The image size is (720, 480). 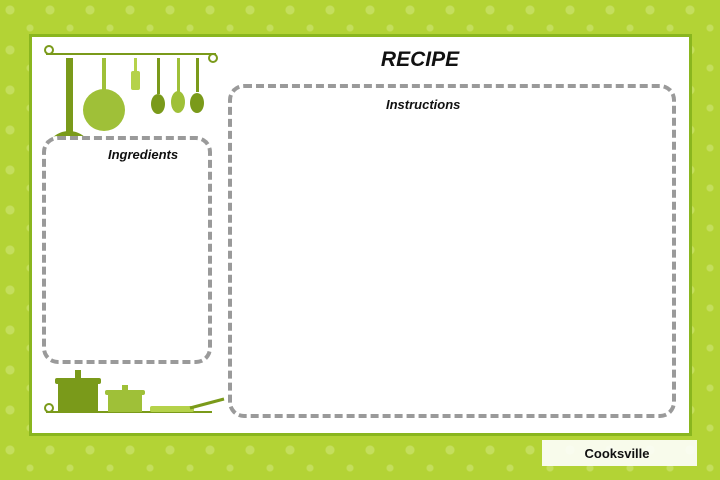 I want to click on ingredients-panel, so click(x=127, y=250).